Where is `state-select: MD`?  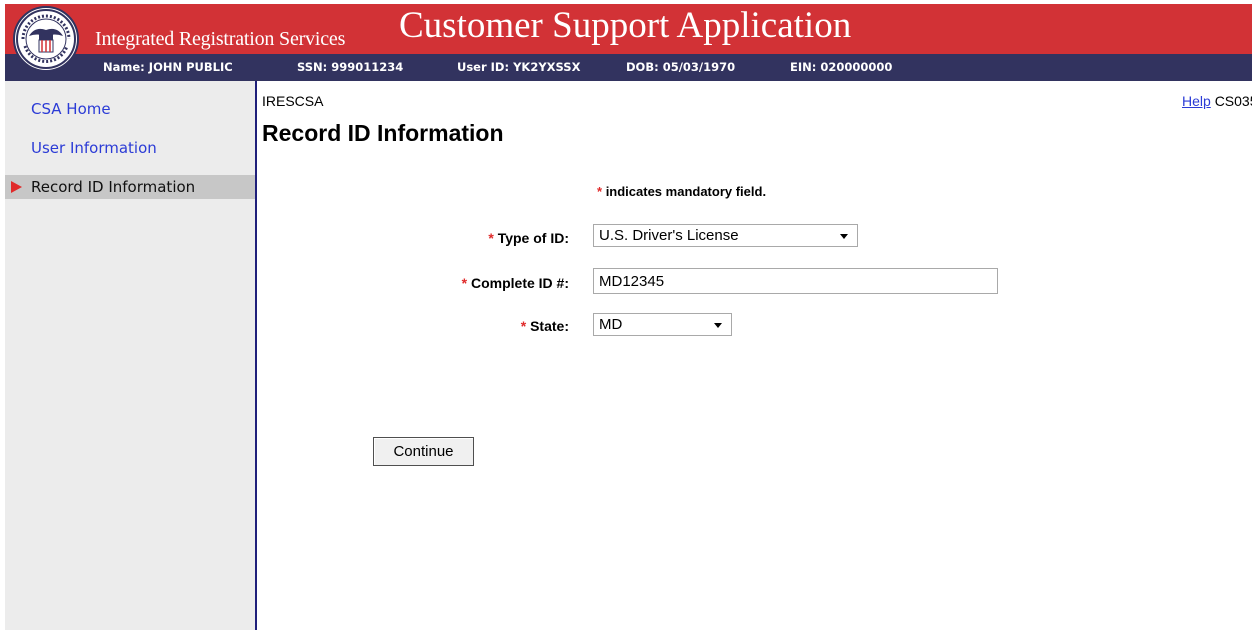
state-select: MD is located at coordinates (662, 324).